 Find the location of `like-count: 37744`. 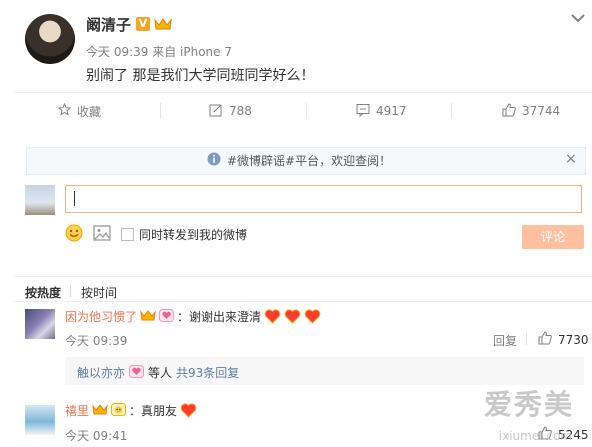

like-count: 37744 is located at coordinates (541, 111).